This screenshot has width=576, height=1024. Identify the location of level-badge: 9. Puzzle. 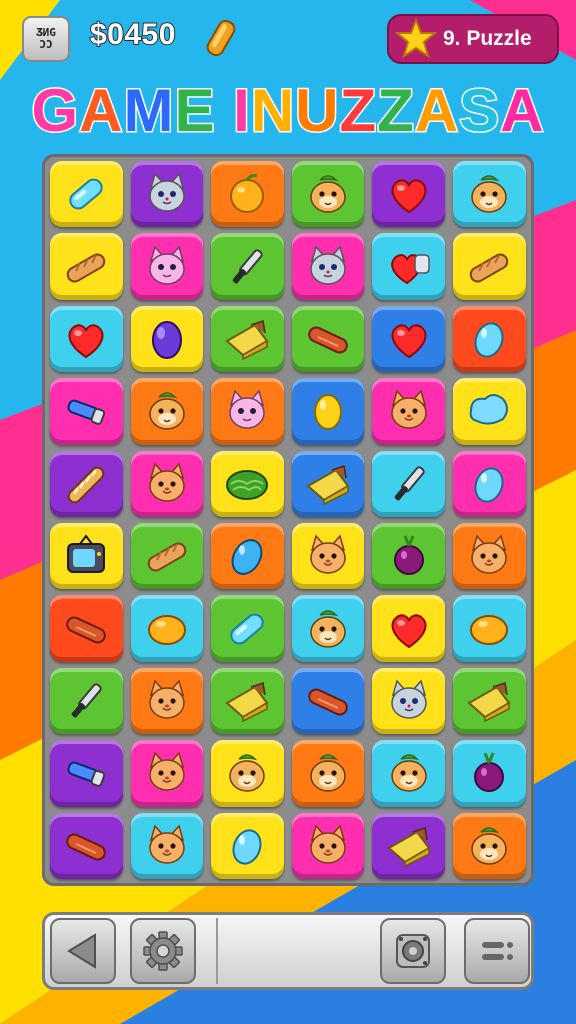
(473, 39).